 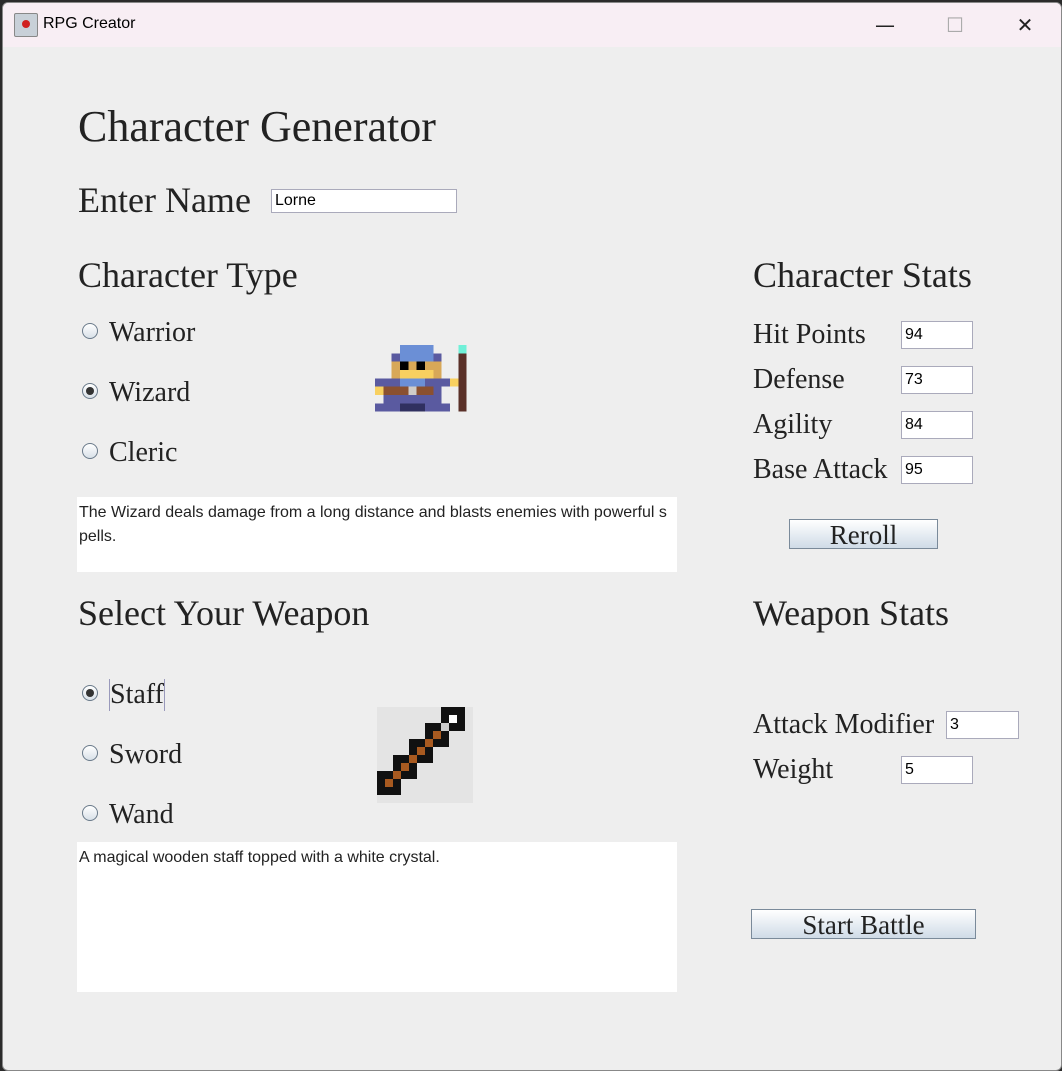 I want to click on attack-modifier-label: Attack Modifier, so click(x=844, y=724).